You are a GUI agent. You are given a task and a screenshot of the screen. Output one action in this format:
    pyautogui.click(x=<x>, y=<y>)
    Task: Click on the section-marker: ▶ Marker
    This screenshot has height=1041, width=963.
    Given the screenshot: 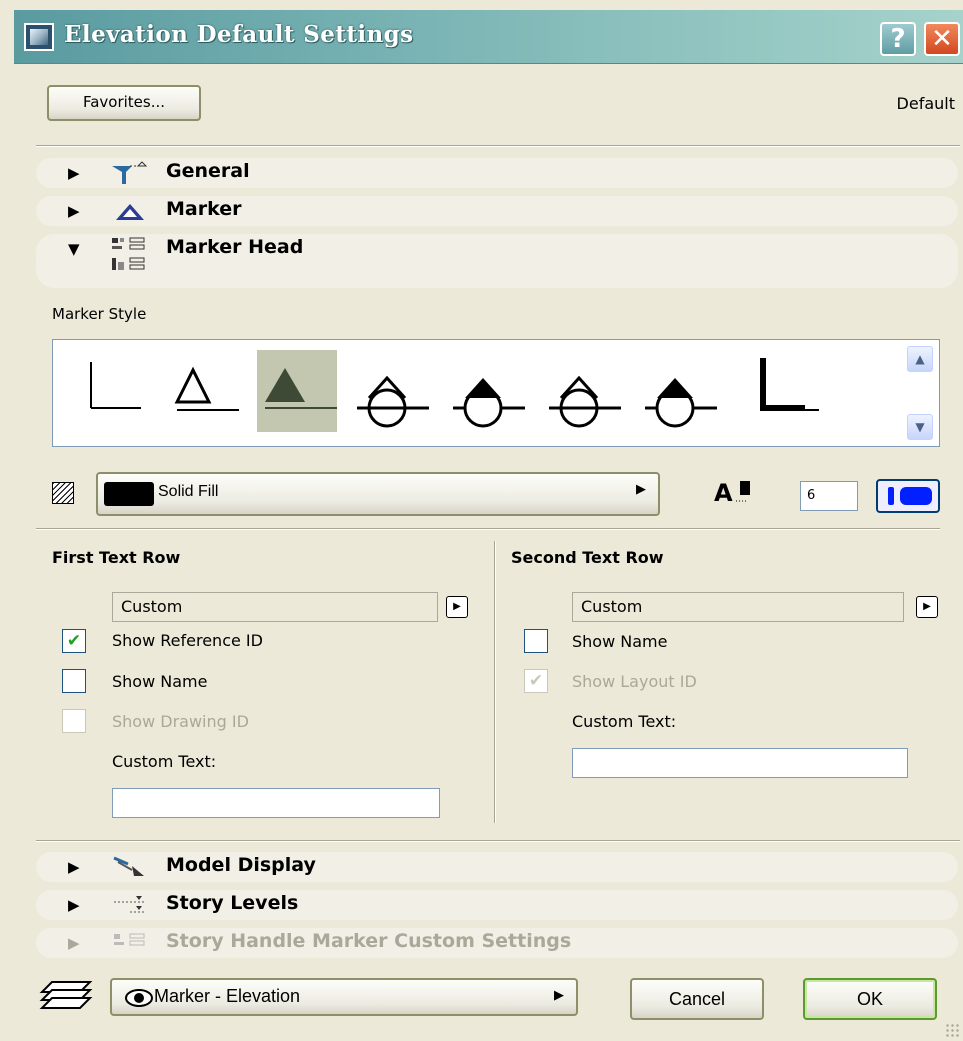 What is the action you would take?
    pyautogui.click(x=497, y=211)
    